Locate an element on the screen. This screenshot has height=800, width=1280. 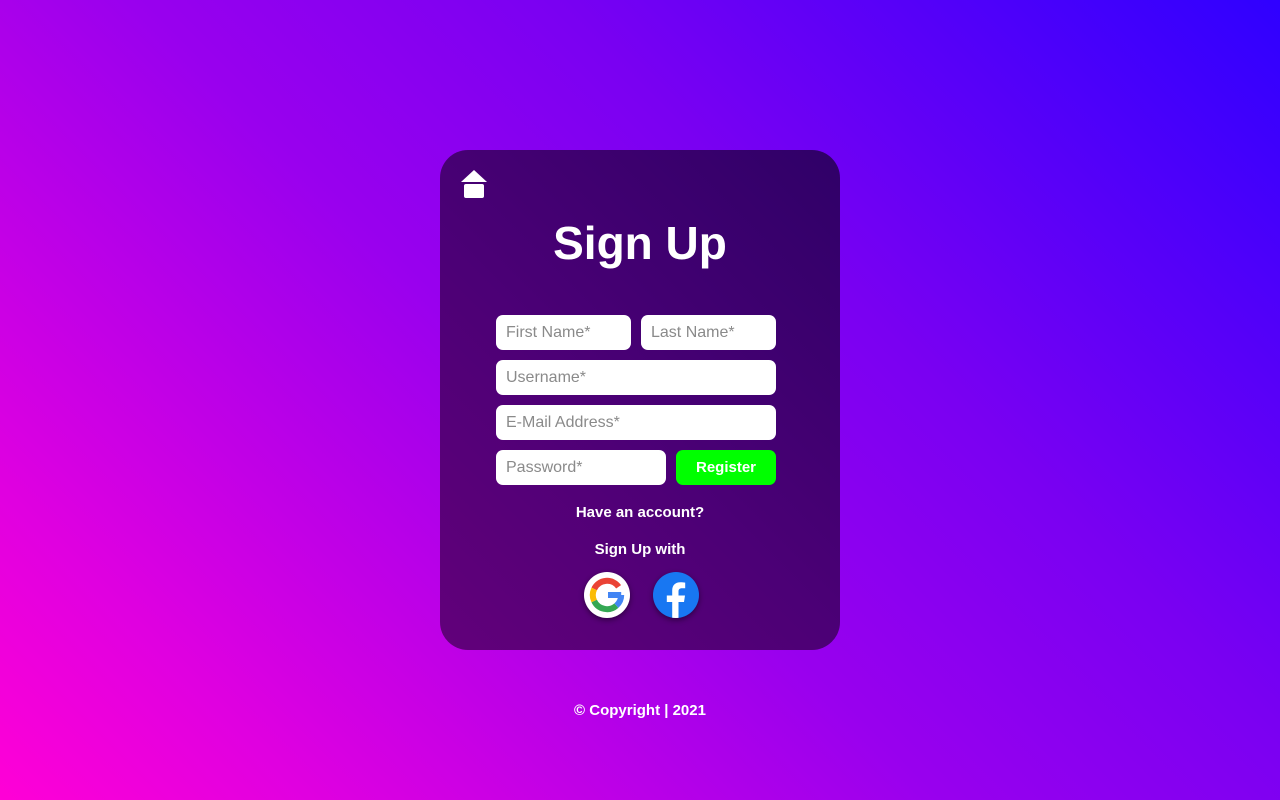
username-input is located at coordinates (636, 377).